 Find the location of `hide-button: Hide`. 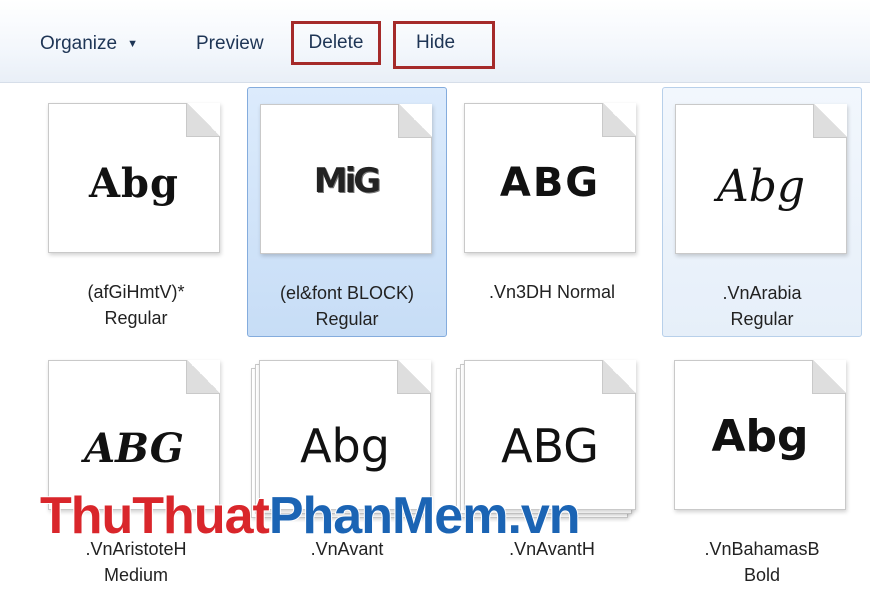

hide-button: Hide is located at coordinates (444, 45).